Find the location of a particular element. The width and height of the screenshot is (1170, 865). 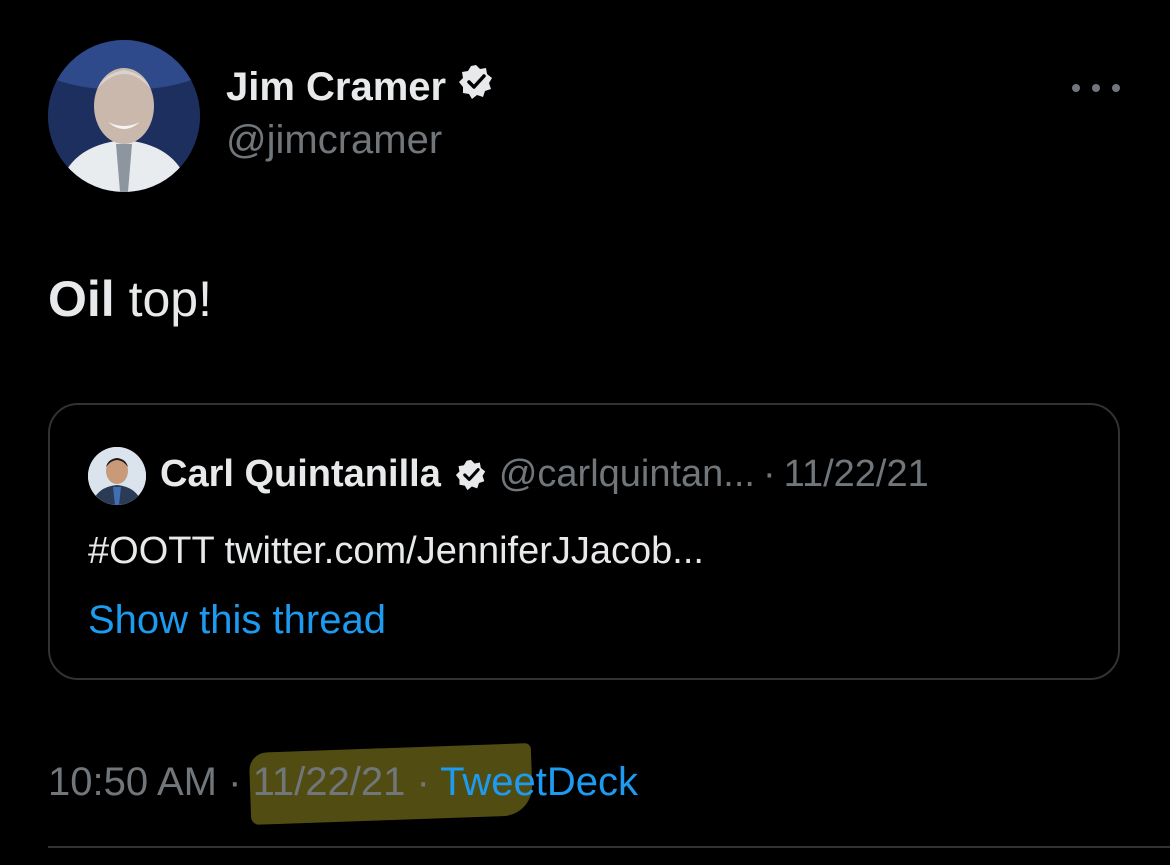

tweet-text-bold: Oil is located at coordinates (81, 299).